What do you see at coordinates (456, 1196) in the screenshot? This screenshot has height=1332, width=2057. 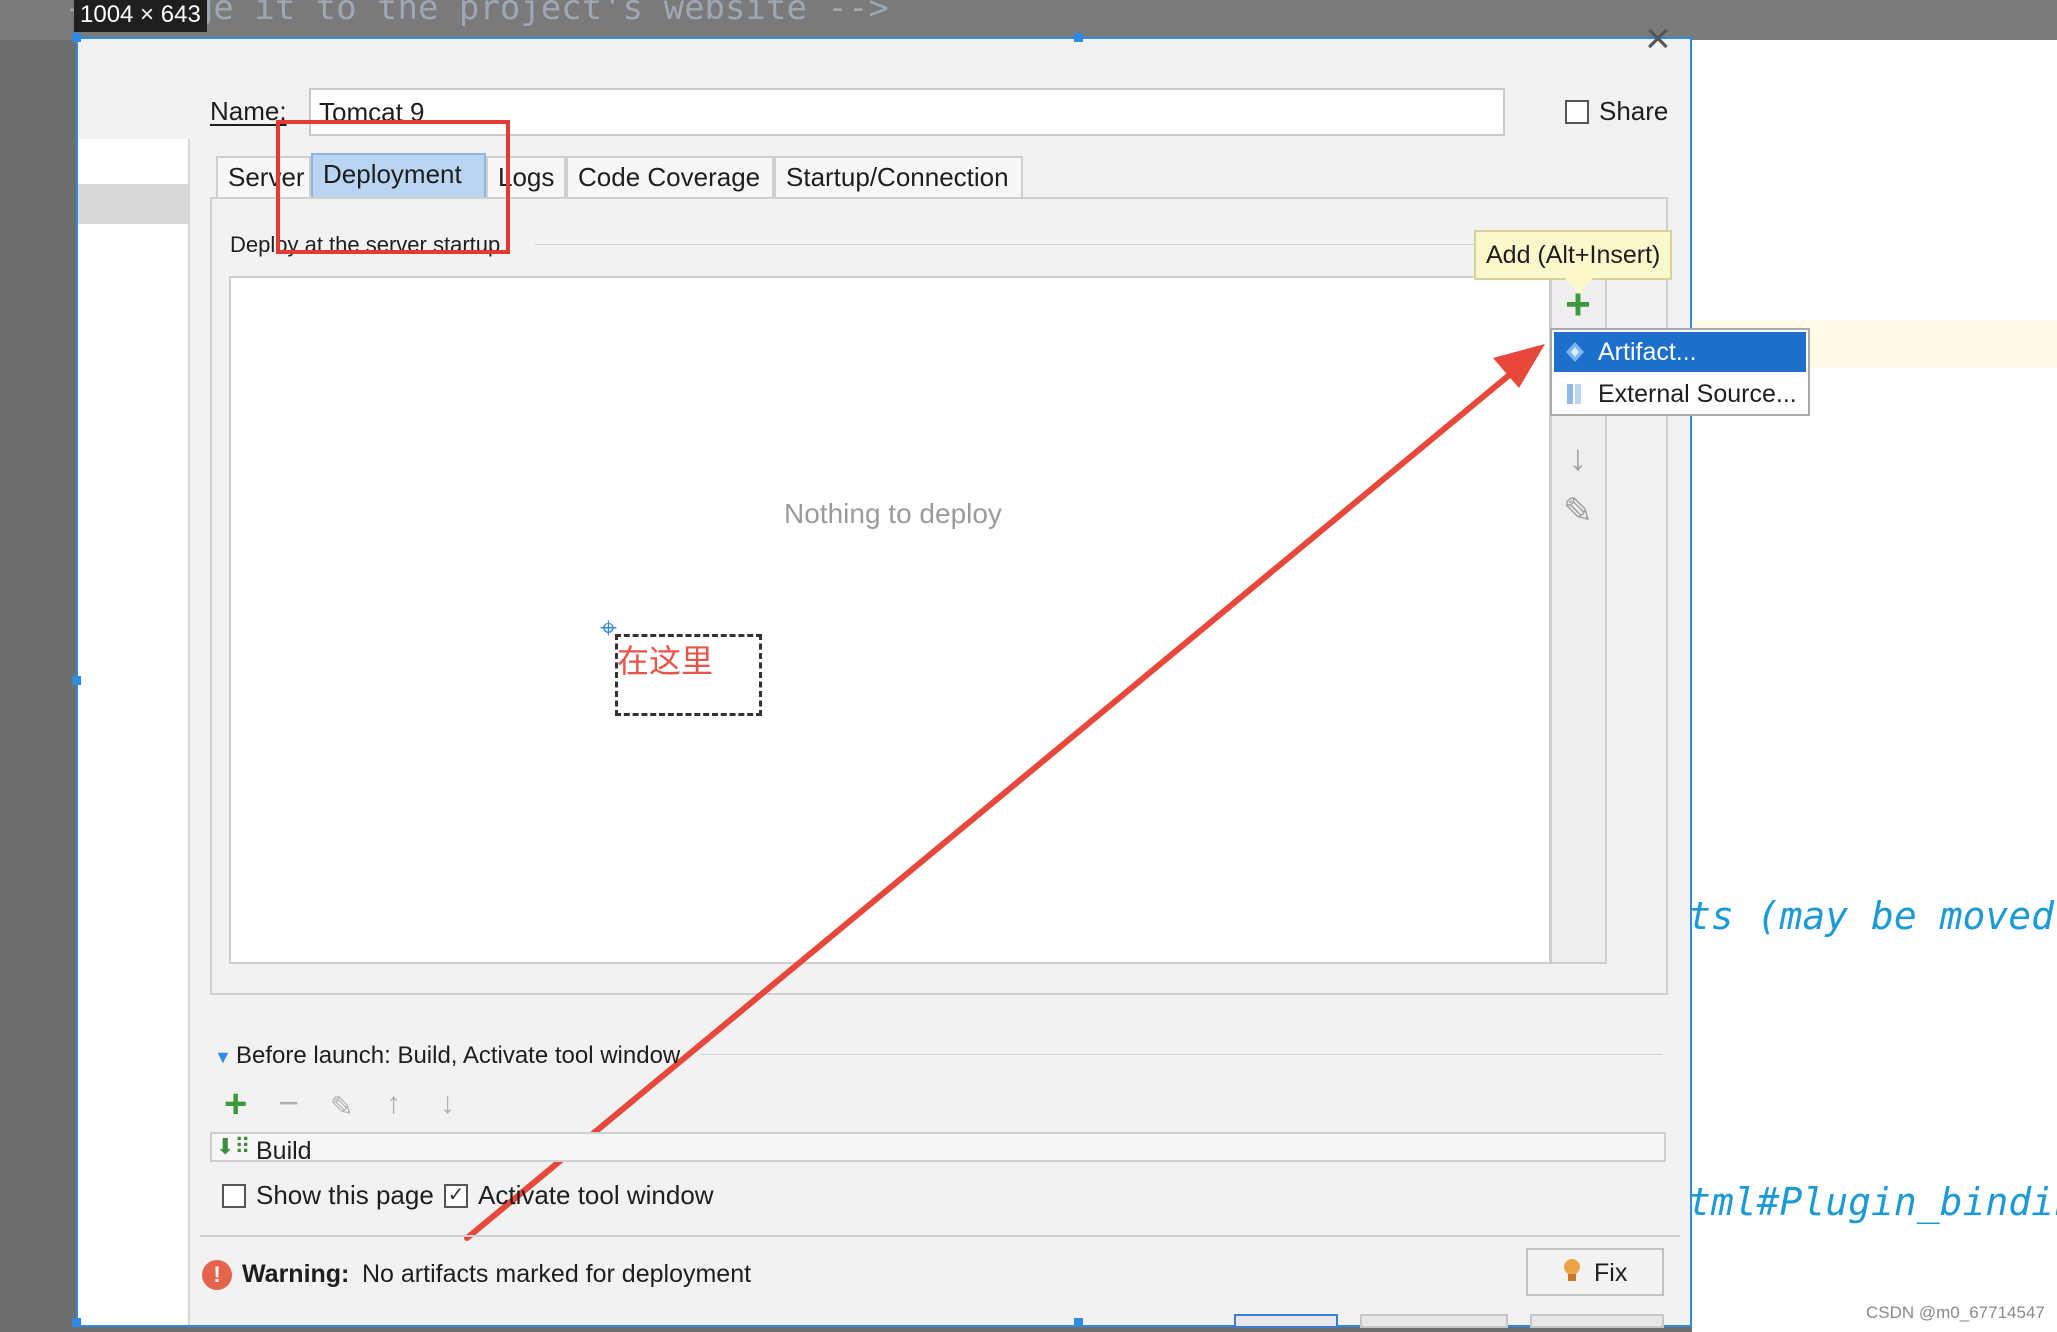 I see `activate-tool-window-checkbox: ✓` at bounding box center [456, 1196].